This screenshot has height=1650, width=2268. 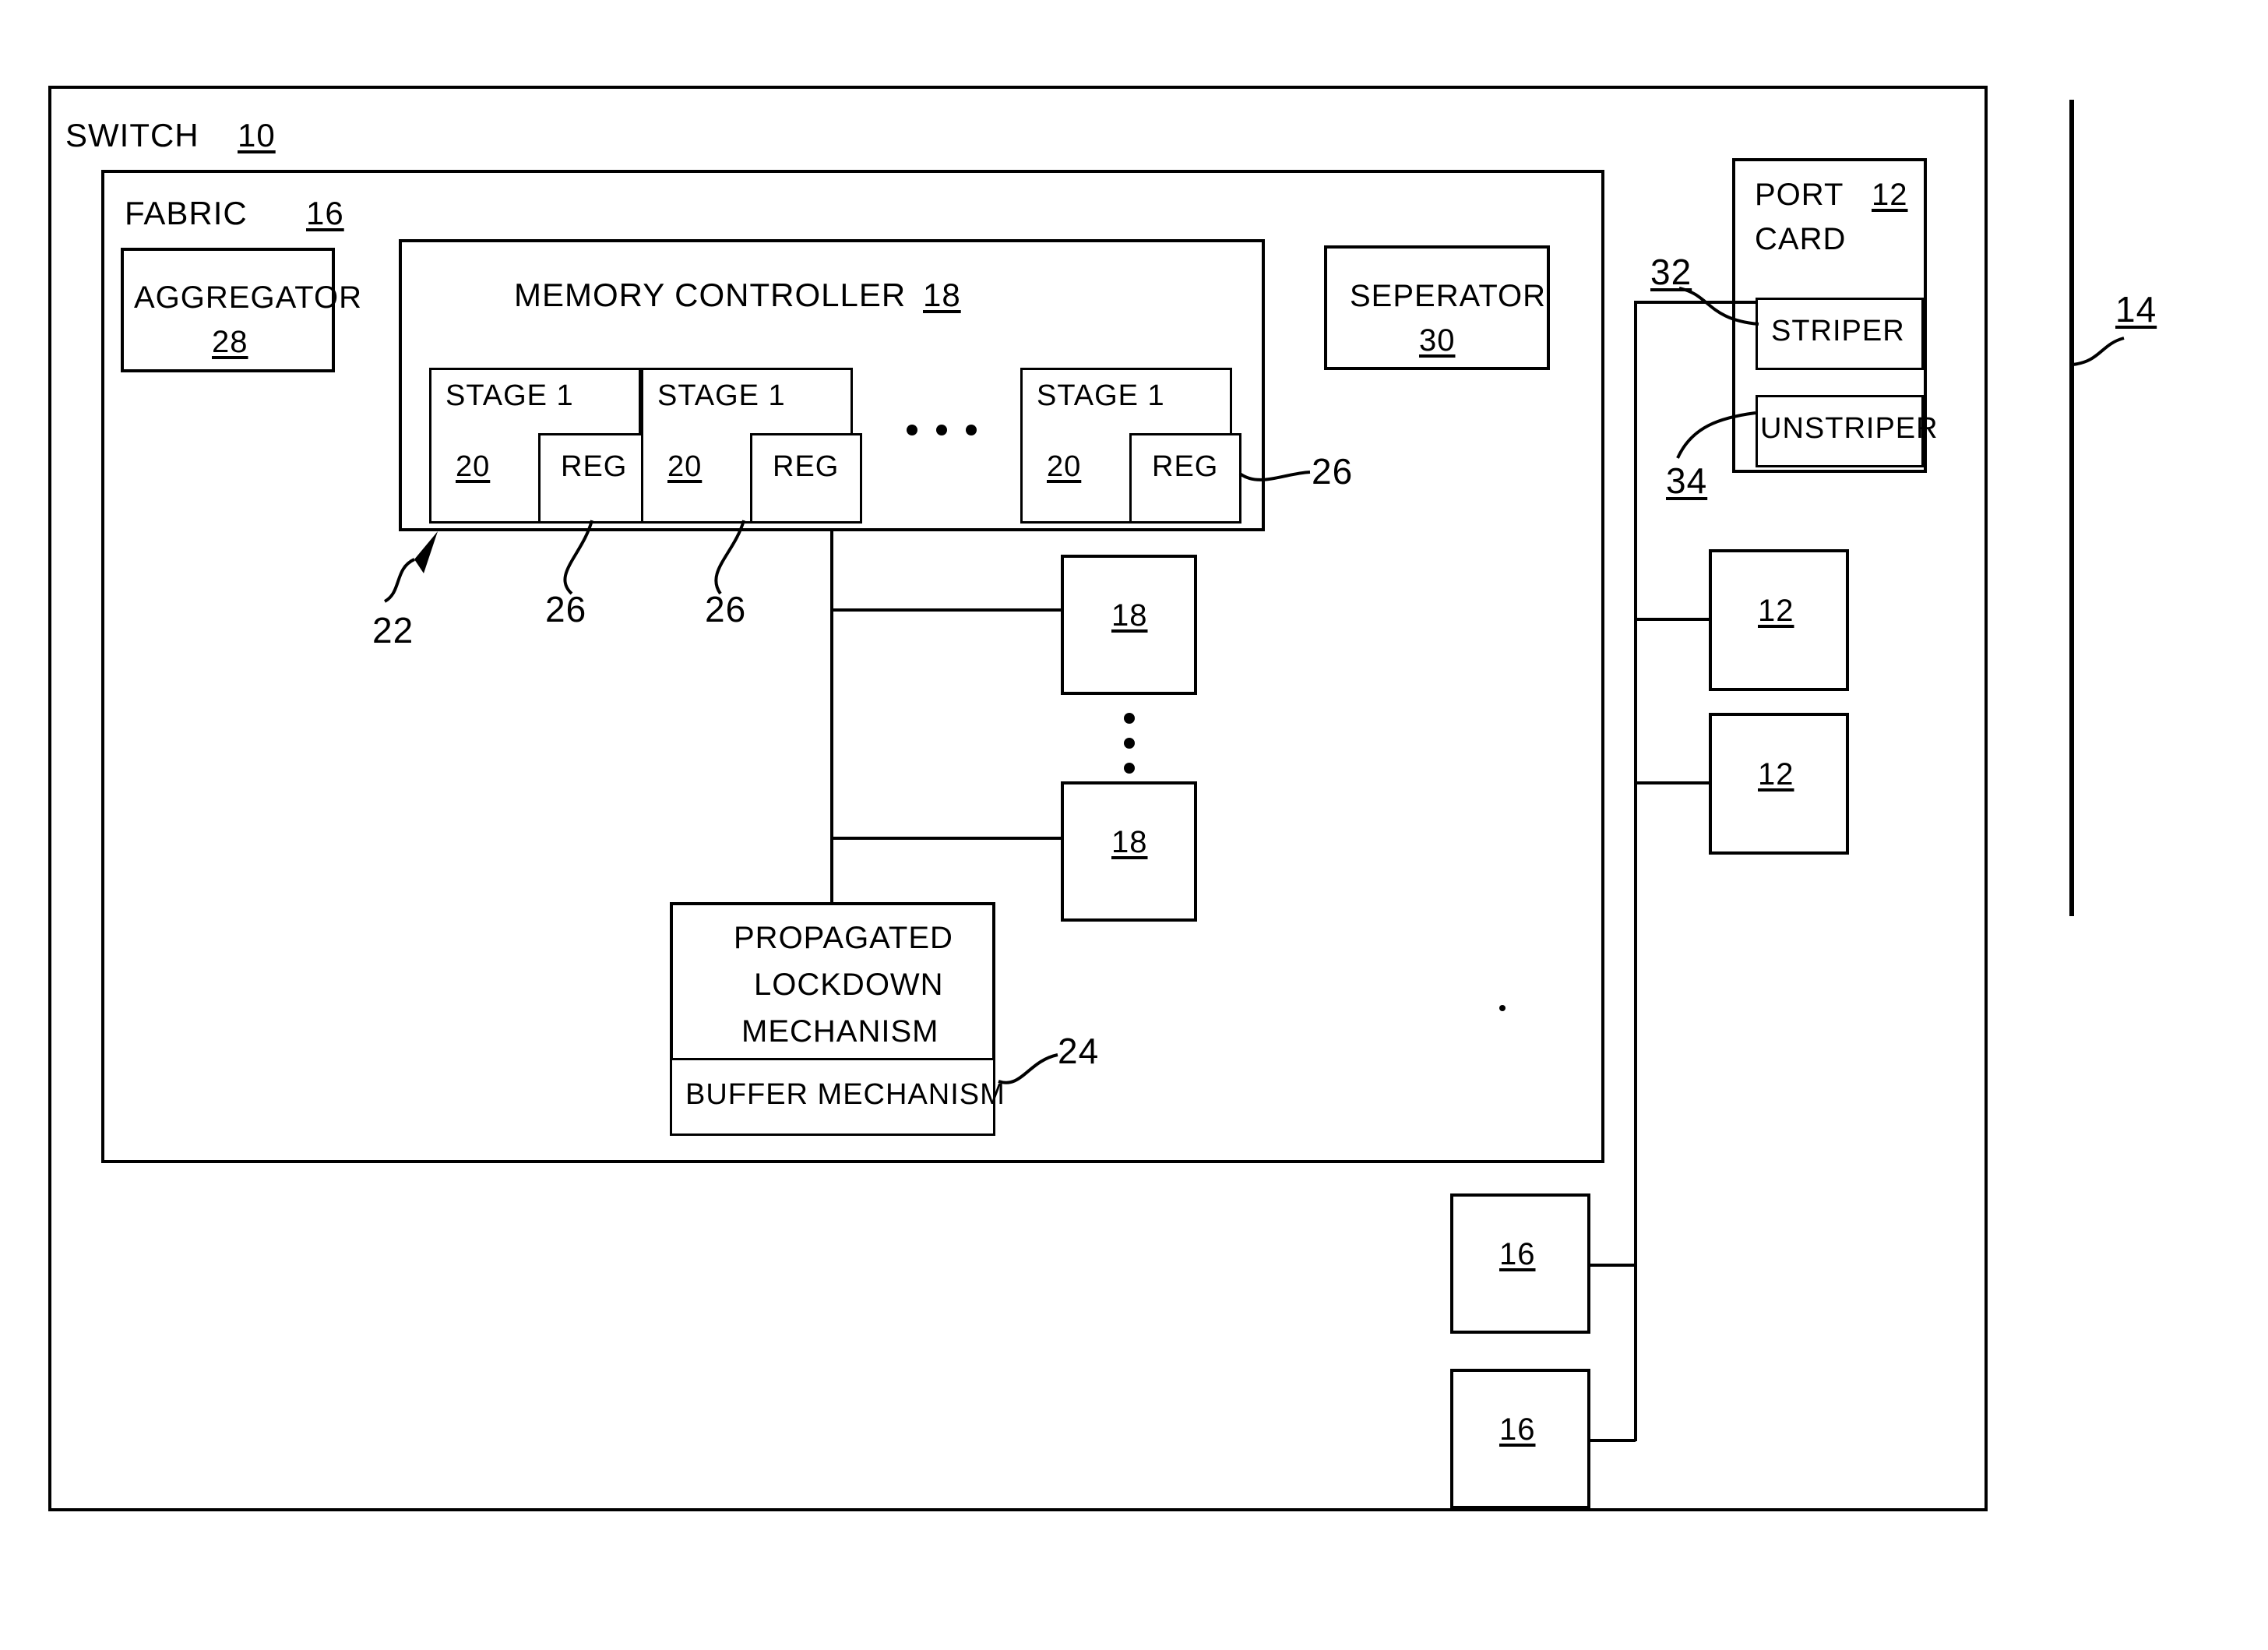 What do you see at coordinates (1064, 467) in the screenshot?
I see `stage-ref-3: 20` at bounding box center [1064, 467].